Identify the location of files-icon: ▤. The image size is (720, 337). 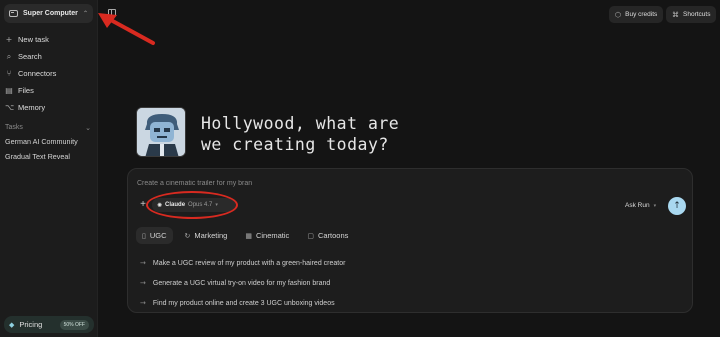
(9, 90).